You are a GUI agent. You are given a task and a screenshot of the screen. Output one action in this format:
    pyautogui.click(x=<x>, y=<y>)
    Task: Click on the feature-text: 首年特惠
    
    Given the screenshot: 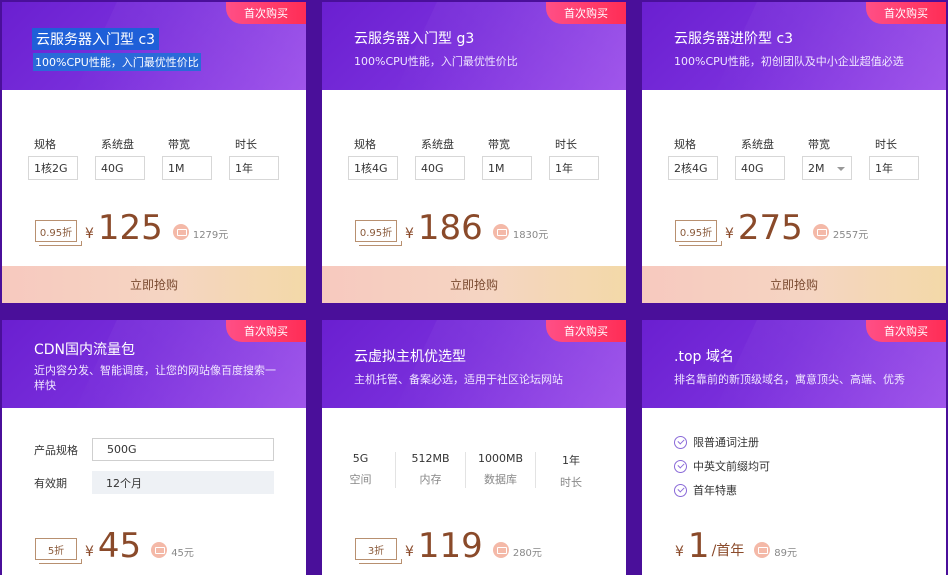 What is the action you would take?
    pyautogui.click(x=715, y=490)
    